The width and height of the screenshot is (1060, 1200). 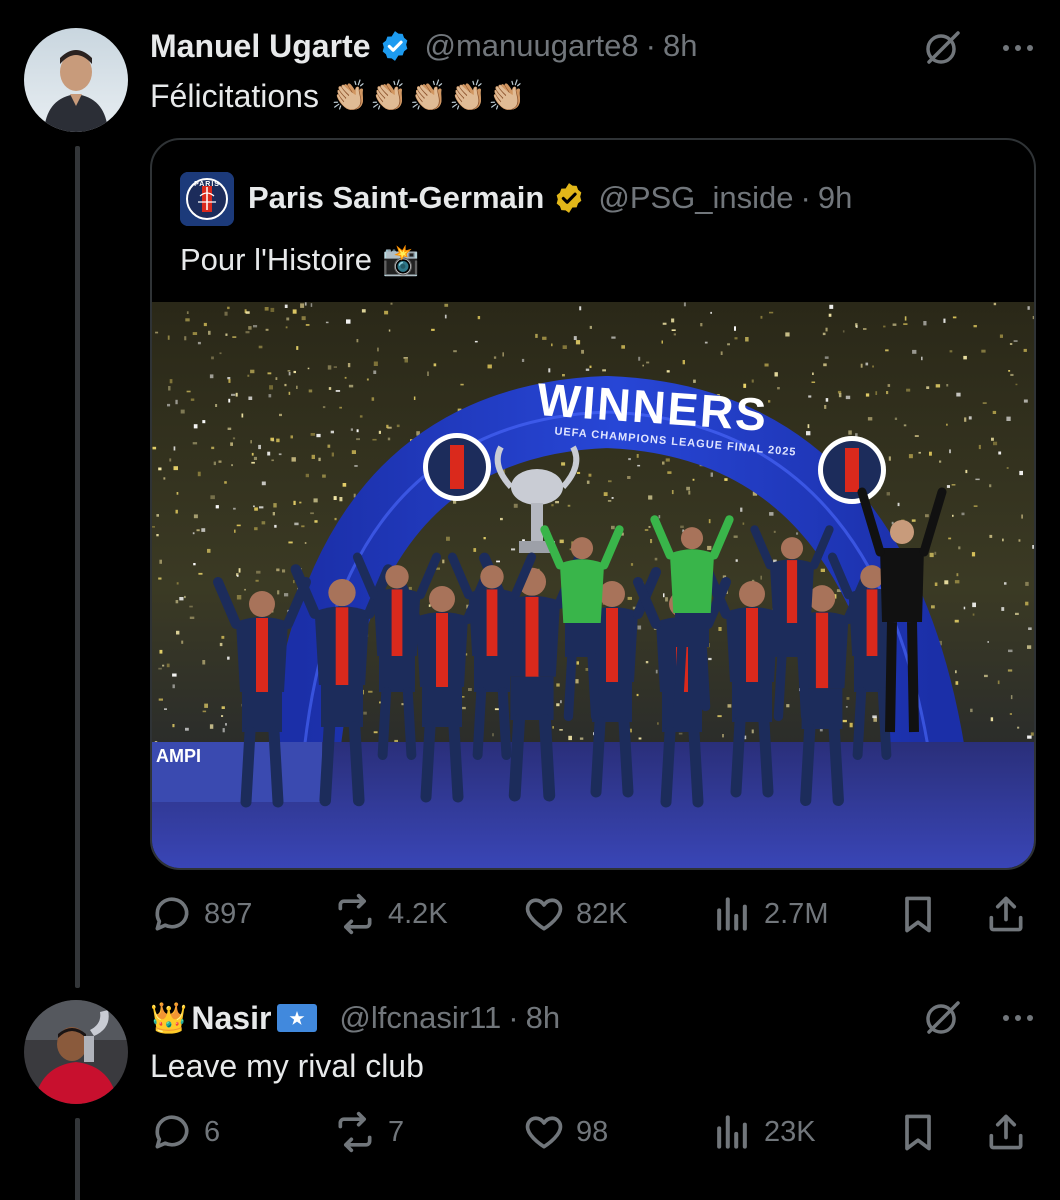 What do you see at coordinates (297, 1018) in the screenshot?
I see `somalia-flag-icon` at bounding box center [297, 1018].